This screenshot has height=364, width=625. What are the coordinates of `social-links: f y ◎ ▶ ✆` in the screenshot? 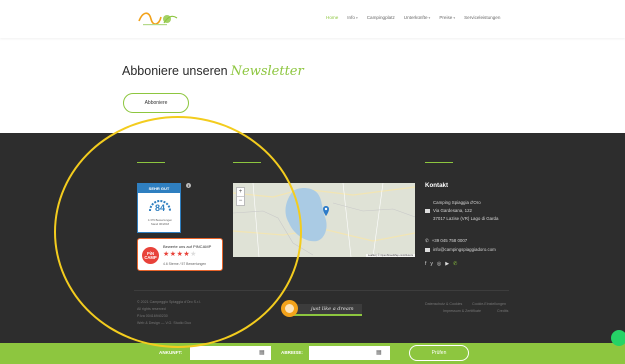 It's located at (441, 264).